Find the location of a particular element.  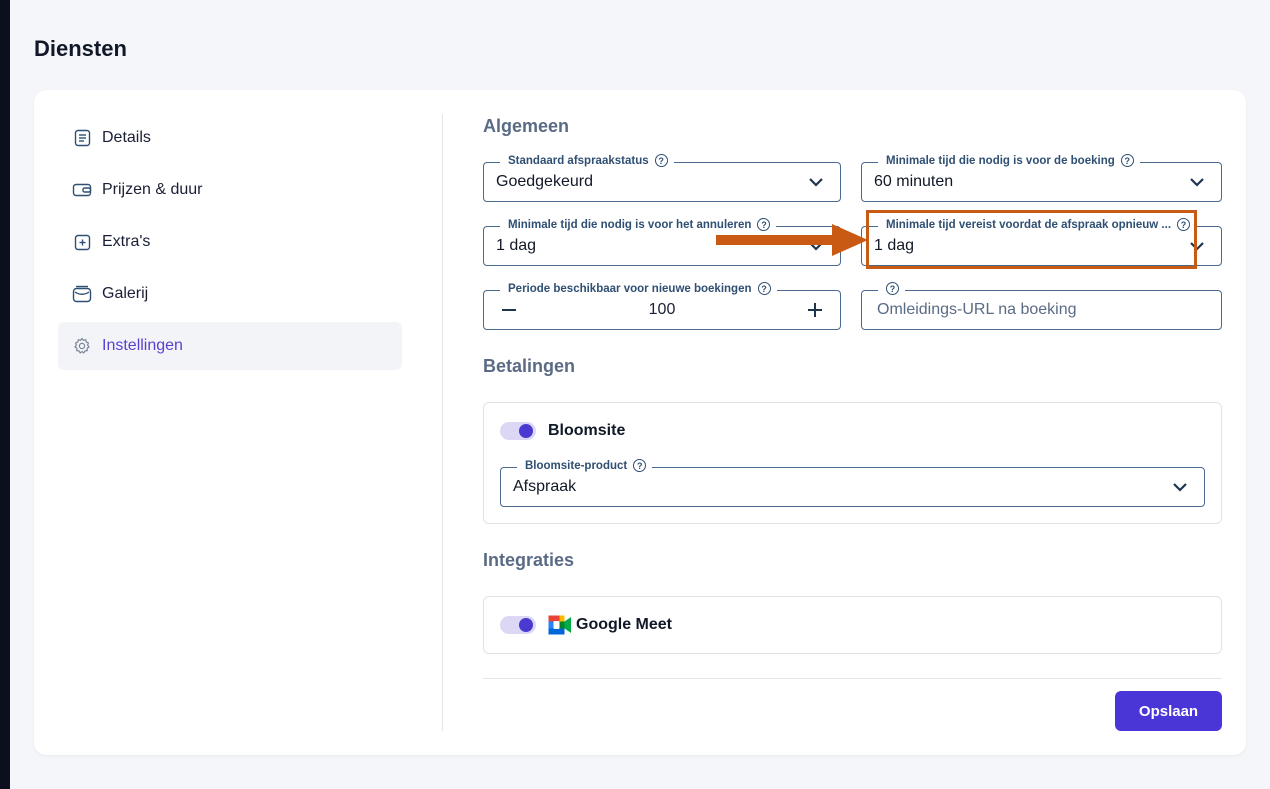

gallery-icon is located at coordinates (82, 294).